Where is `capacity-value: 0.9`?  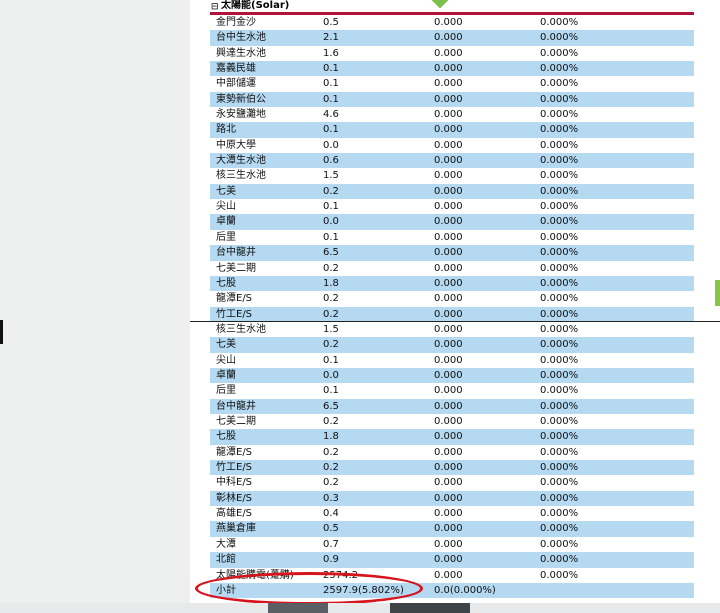
capacity-value: 0.9 is located at coordinates (331, 560).